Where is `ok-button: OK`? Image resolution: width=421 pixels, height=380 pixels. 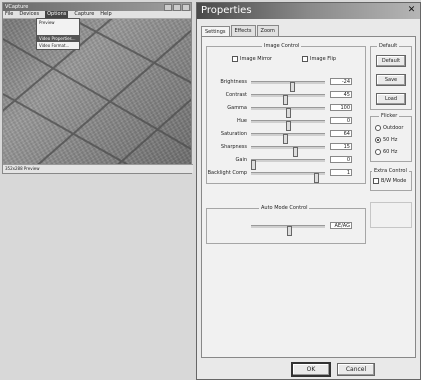 ok-button: OK is located at coordinates (311, 369).